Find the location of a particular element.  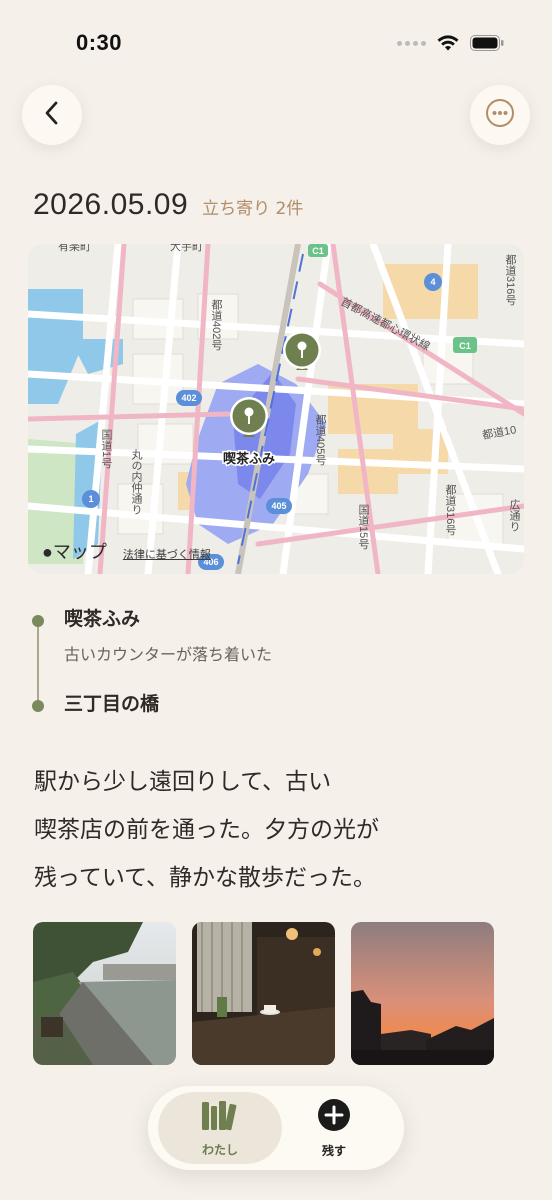

battery-icon is located at coordinates (487, 43).